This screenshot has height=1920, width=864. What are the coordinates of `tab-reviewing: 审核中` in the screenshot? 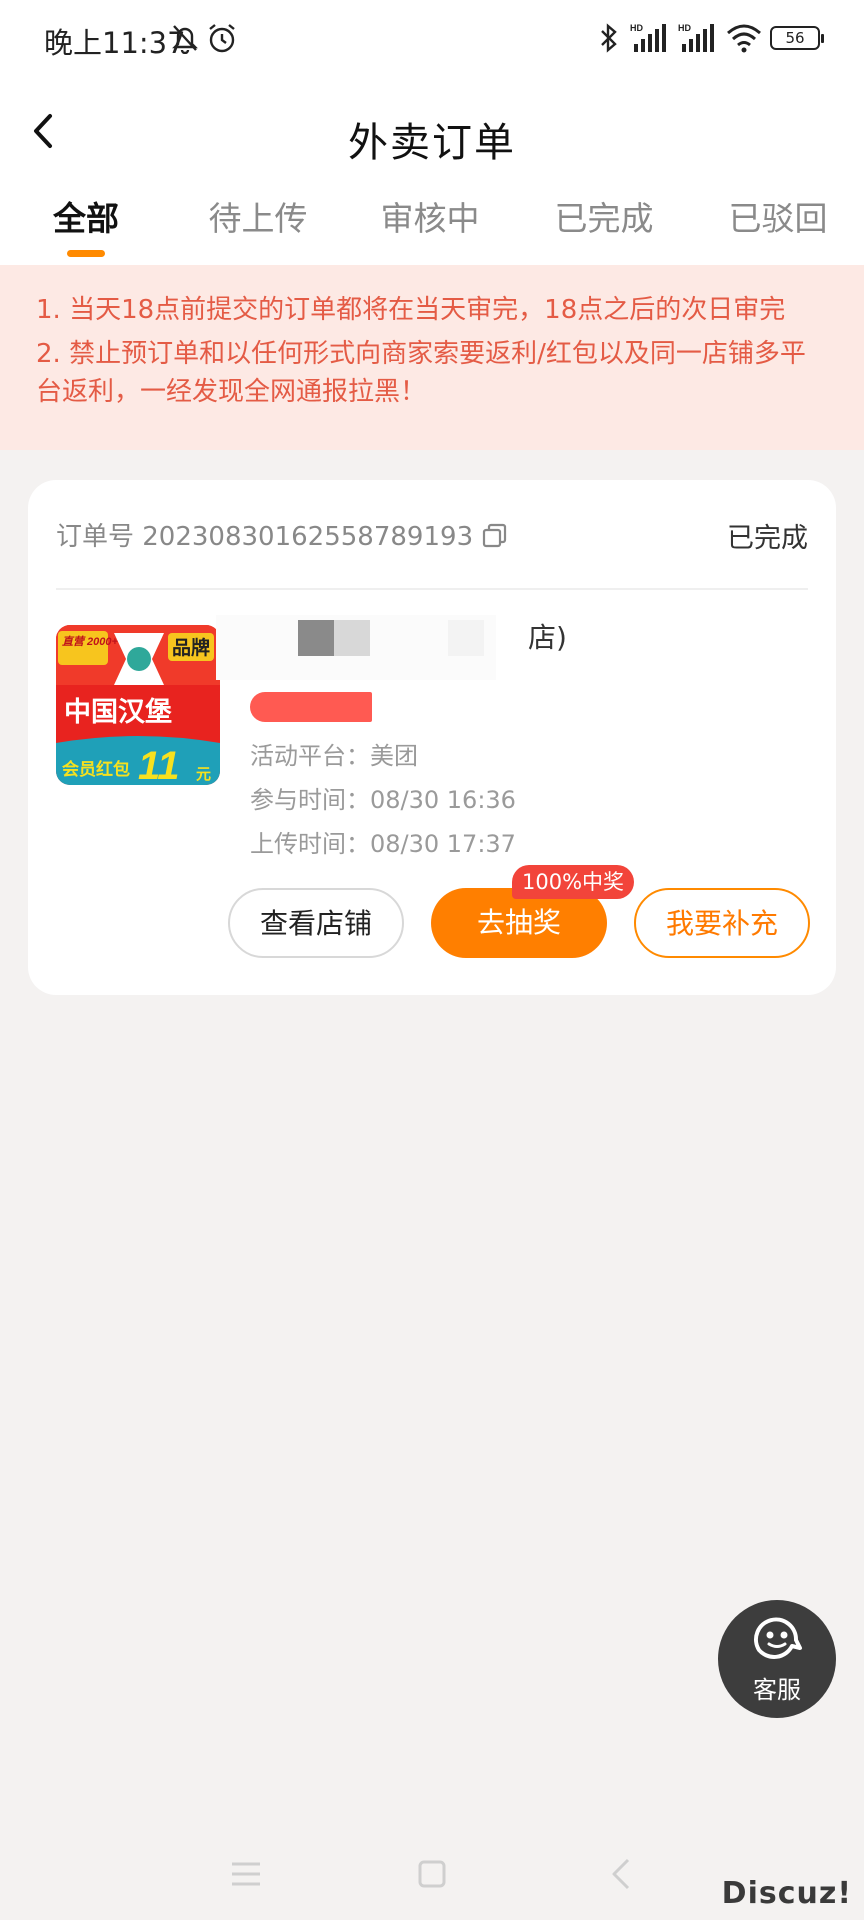 It's located at (430, 216).